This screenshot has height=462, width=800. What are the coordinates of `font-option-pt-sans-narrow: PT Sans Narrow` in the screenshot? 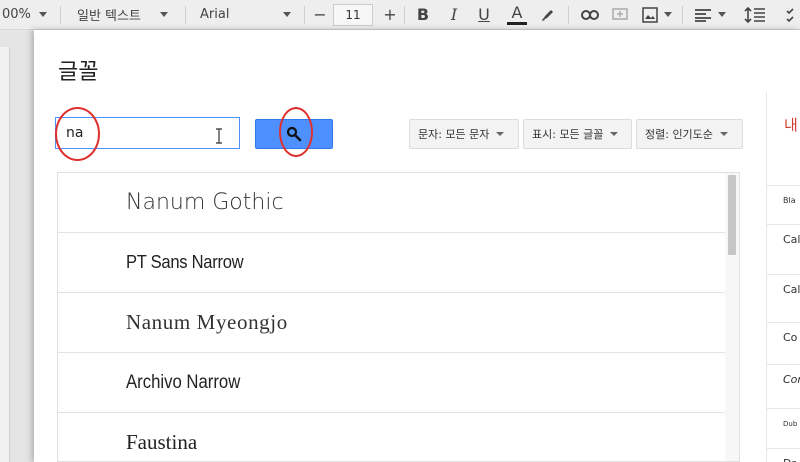 It's located at (392, 263).